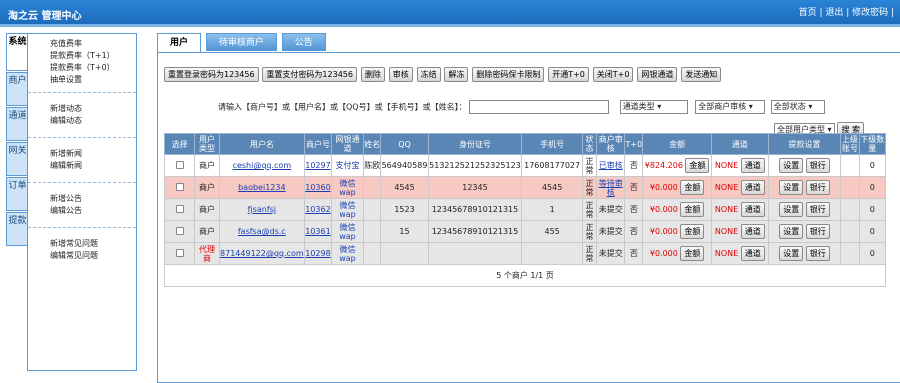 This screenshot has height=383, width=900. Describe the element at coordinates (93, 56) in the screenshot. I see `menu-item: 提款费率（T+1）` at that location.